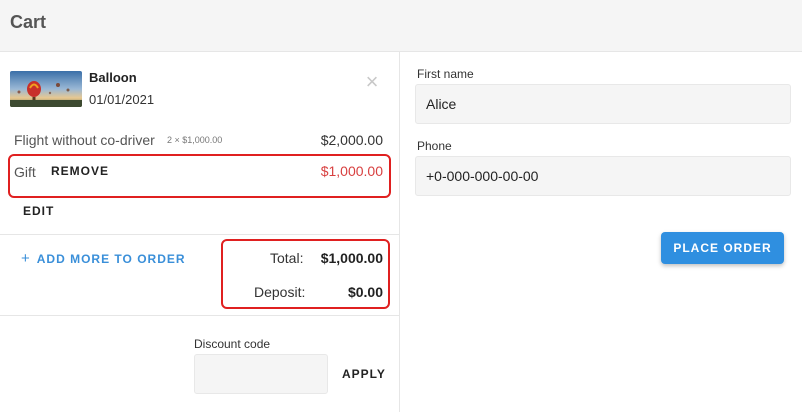  I want to click on deposit-value: $0.00, so click(365, 292).